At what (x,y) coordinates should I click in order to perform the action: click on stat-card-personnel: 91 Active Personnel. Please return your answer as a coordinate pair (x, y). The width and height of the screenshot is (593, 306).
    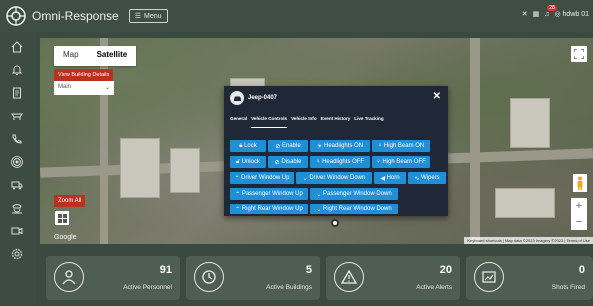
    Looking at the image, I should click on (113, 278).